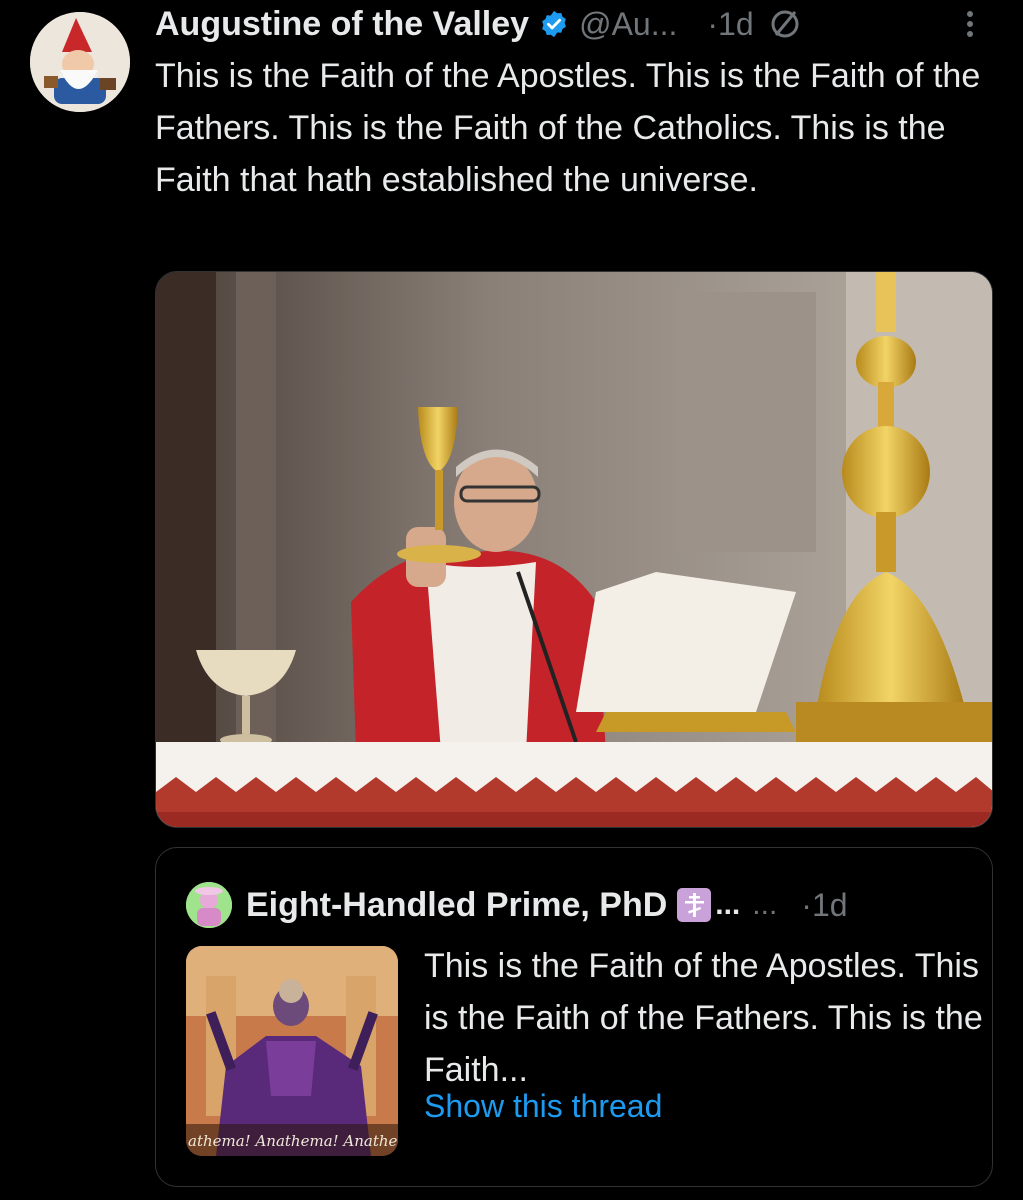 Image resolution: width=1023 pixels, height=1200 pixels. I want to click on quoted-tweet-thumbnail: athema! Anathema! Anathem, so click(292, 1051).